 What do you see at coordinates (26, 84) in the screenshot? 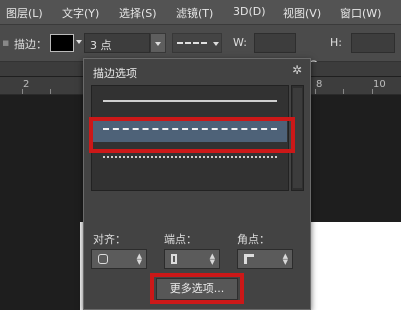
I see `ruler-mark: 2` at bounding box center [26, 84].